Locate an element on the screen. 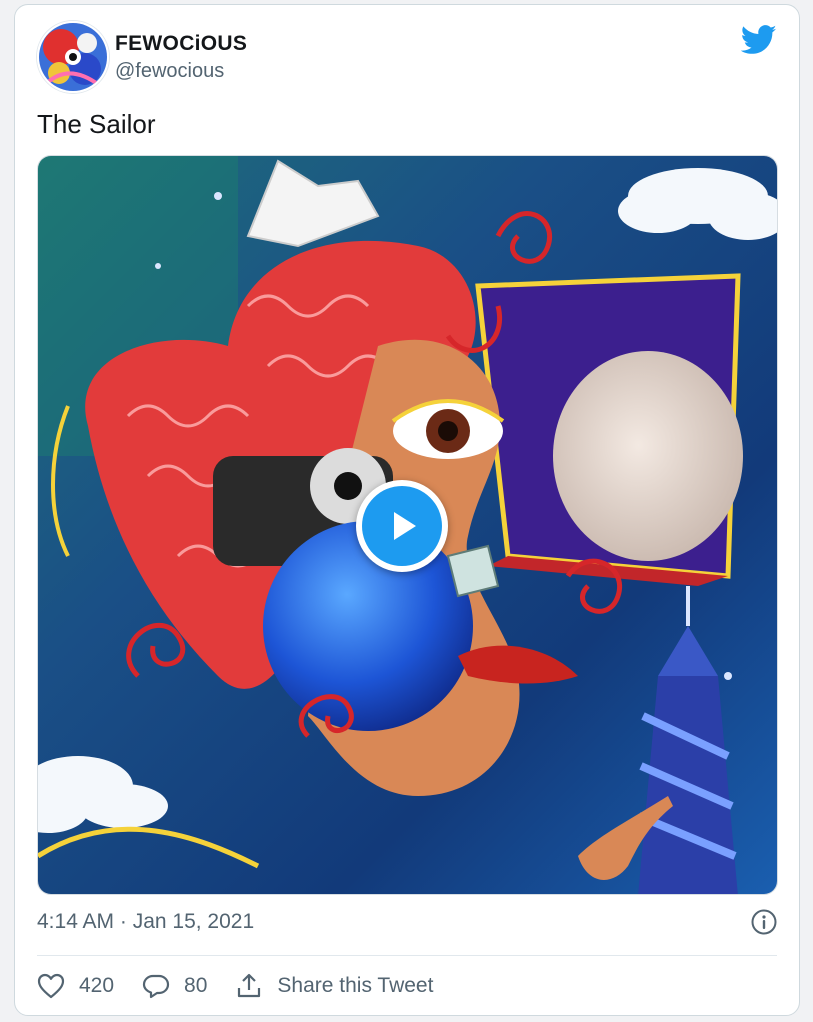 The image size is (813, 1022). avatar is located at coordinates (73, 57).